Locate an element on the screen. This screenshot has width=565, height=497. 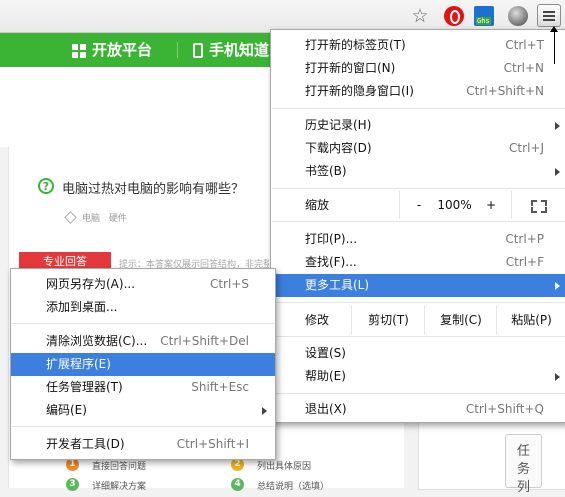
fullscreen-icon is located at coordinates (534, 203).